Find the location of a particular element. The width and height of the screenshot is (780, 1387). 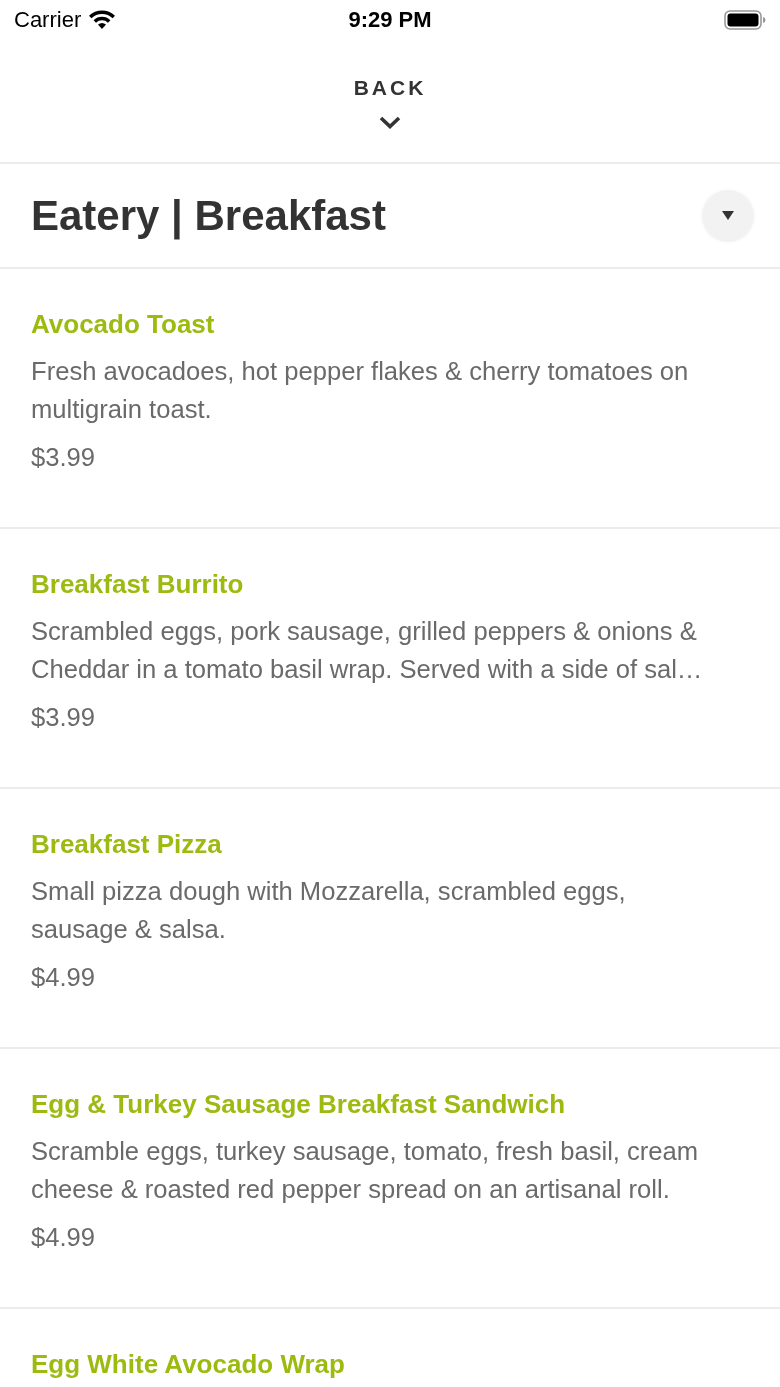

wifi-icon is located at coordinates (102, 20).